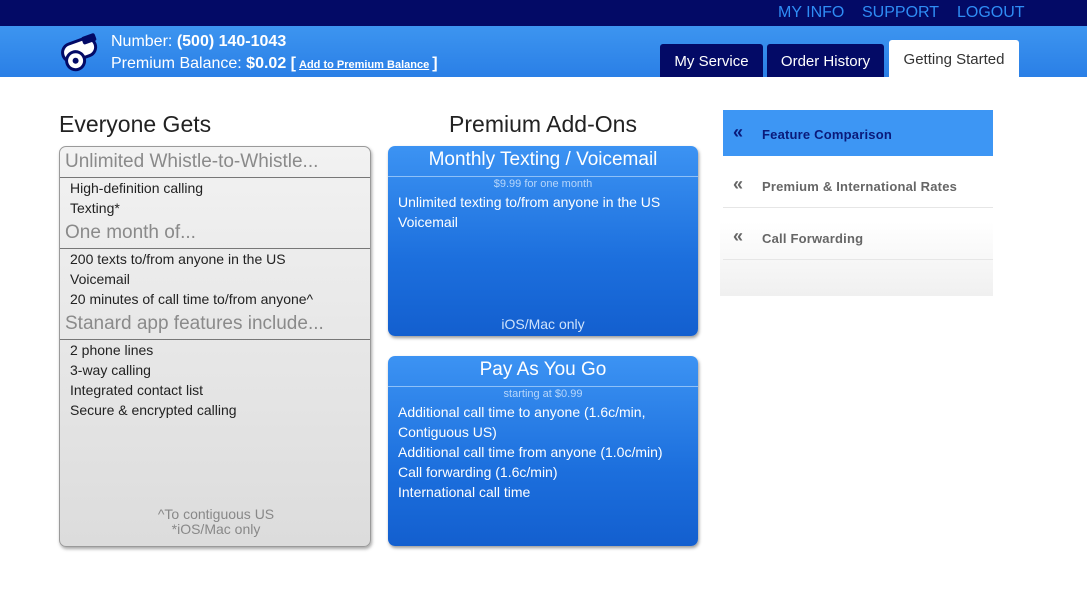 The height and width of the screenshot is (604, 1087). Describe the element at coordinates (216, 529) in the screenshot. I see `footnote: *iOS/Mac only` at that location.